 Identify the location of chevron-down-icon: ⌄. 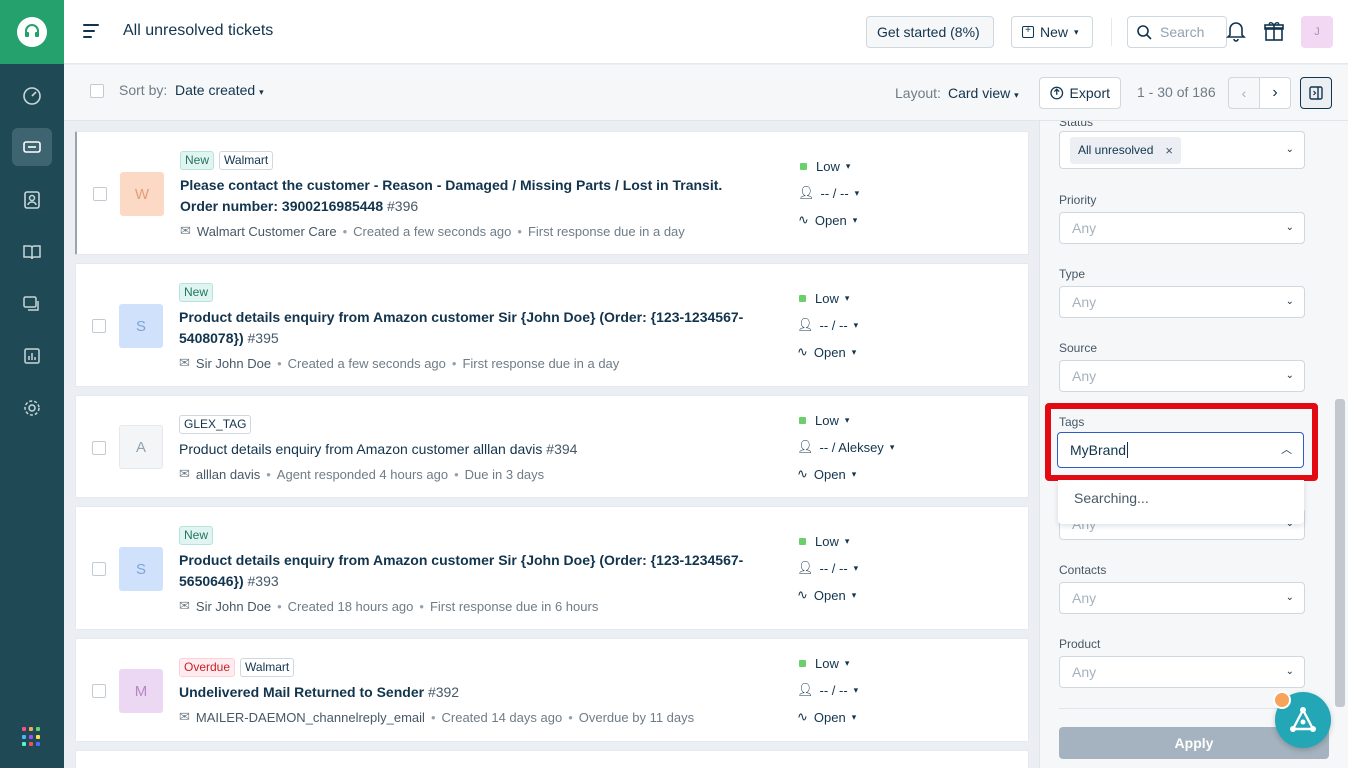
(1289, 301).